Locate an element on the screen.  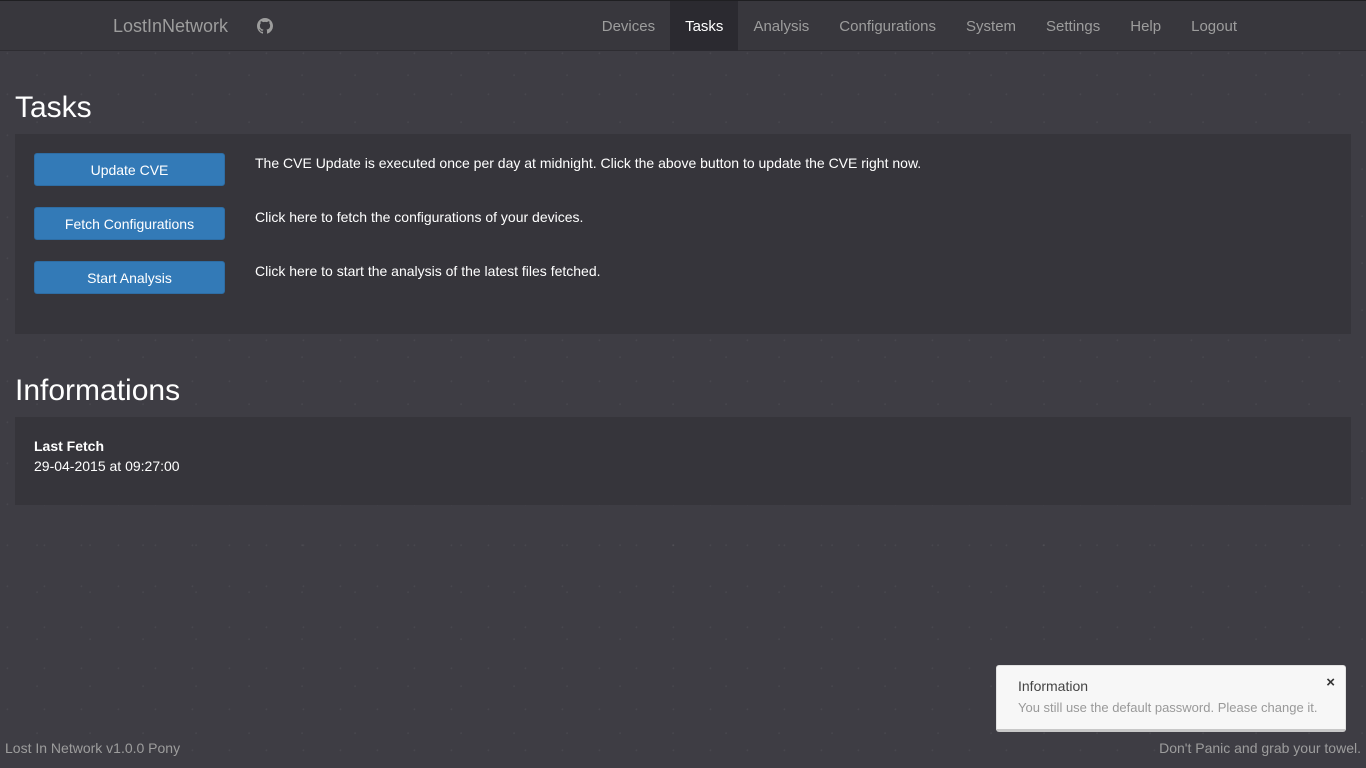
last-fetch-value: 29-04-2015 at 09:27:00 is located at coordinates (107, 466).